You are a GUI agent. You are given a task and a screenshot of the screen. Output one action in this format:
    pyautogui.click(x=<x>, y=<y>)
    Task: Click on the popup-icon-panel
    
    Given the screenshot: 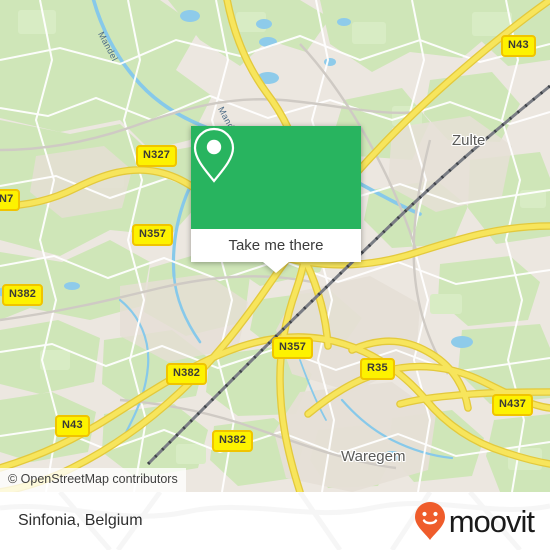 What is the action you would take?
    pyautogui.click(x=276, y=177)
    